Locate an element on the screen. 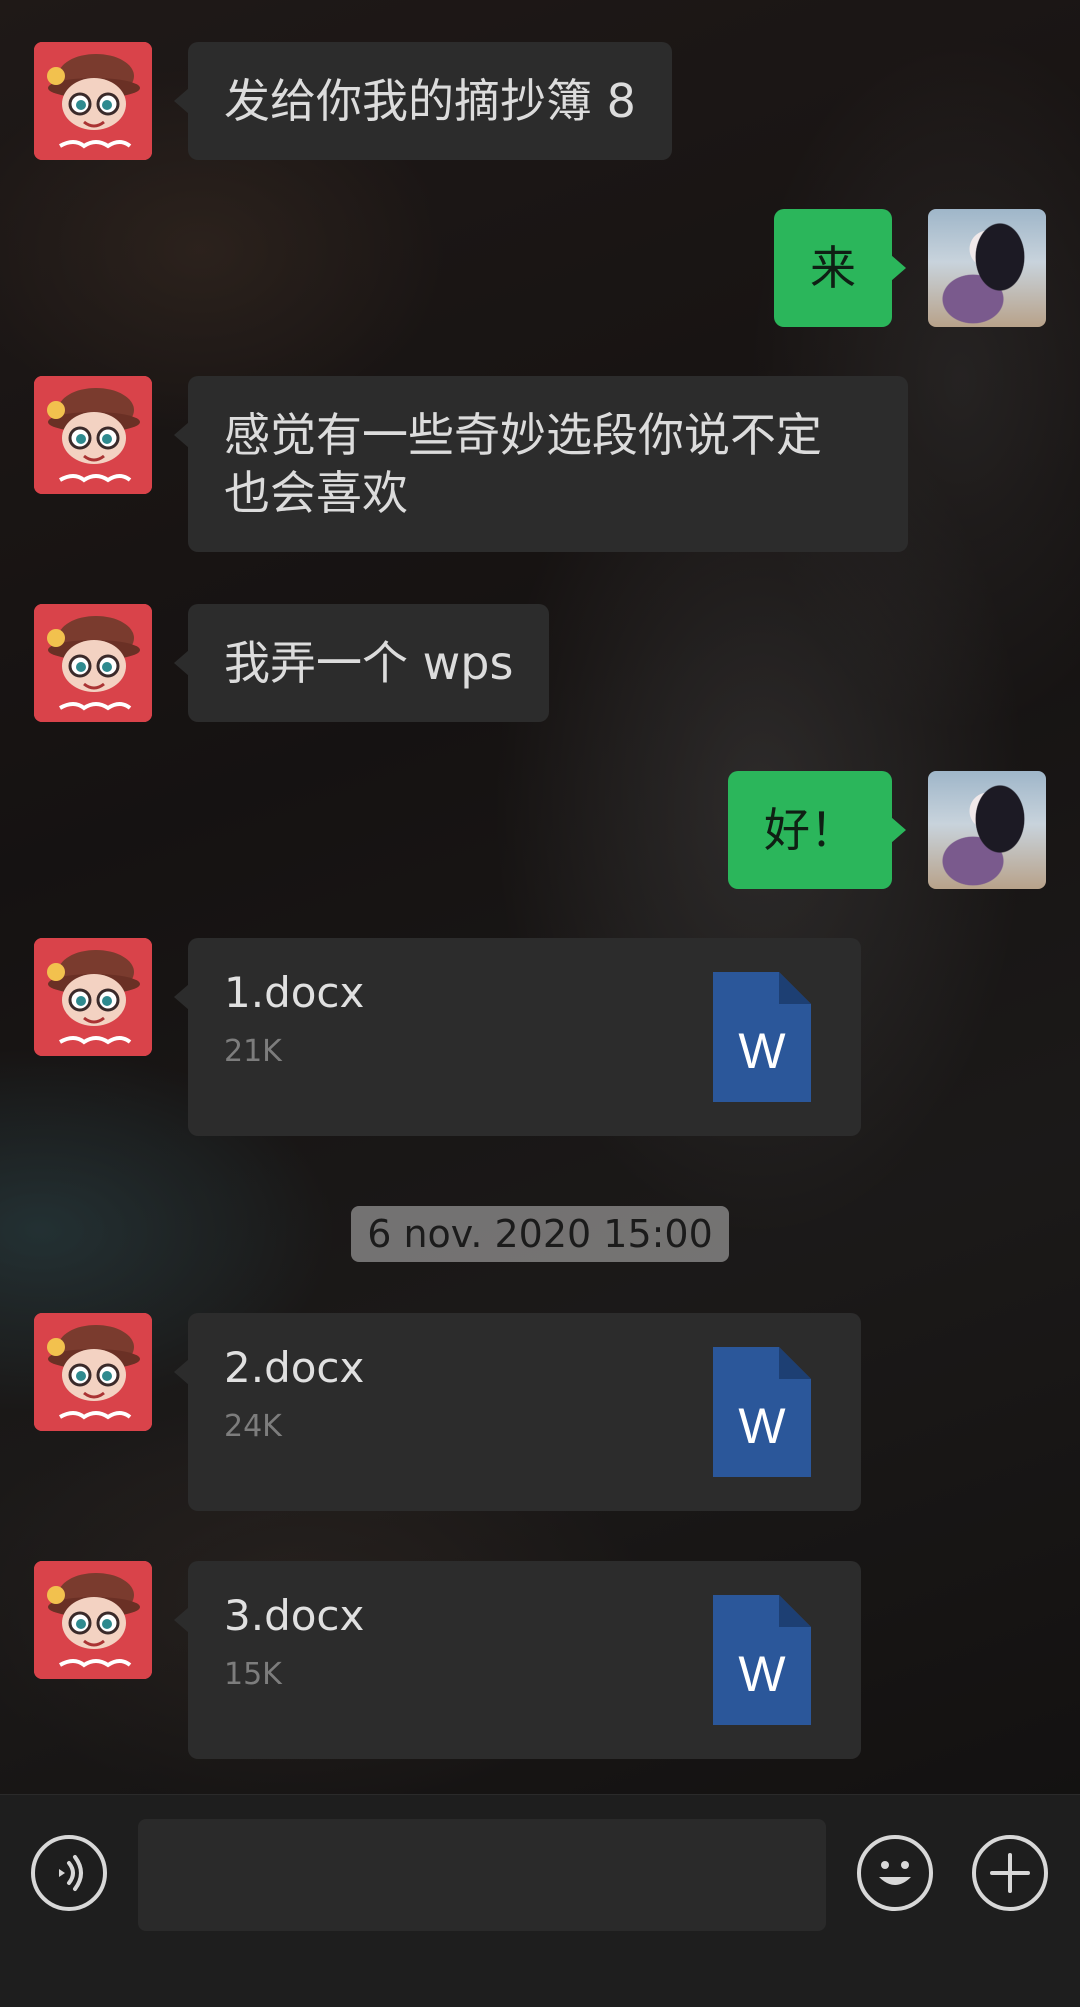 This screenshot has height=2007, width=1080. plus-button is located at coordinates (1010, 1873).